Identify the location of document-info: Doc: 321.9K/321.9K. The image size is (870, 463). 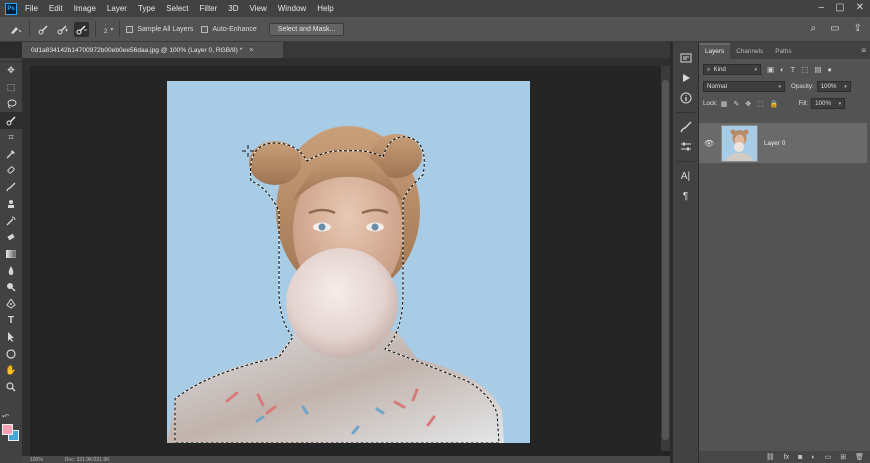
(87, 460).